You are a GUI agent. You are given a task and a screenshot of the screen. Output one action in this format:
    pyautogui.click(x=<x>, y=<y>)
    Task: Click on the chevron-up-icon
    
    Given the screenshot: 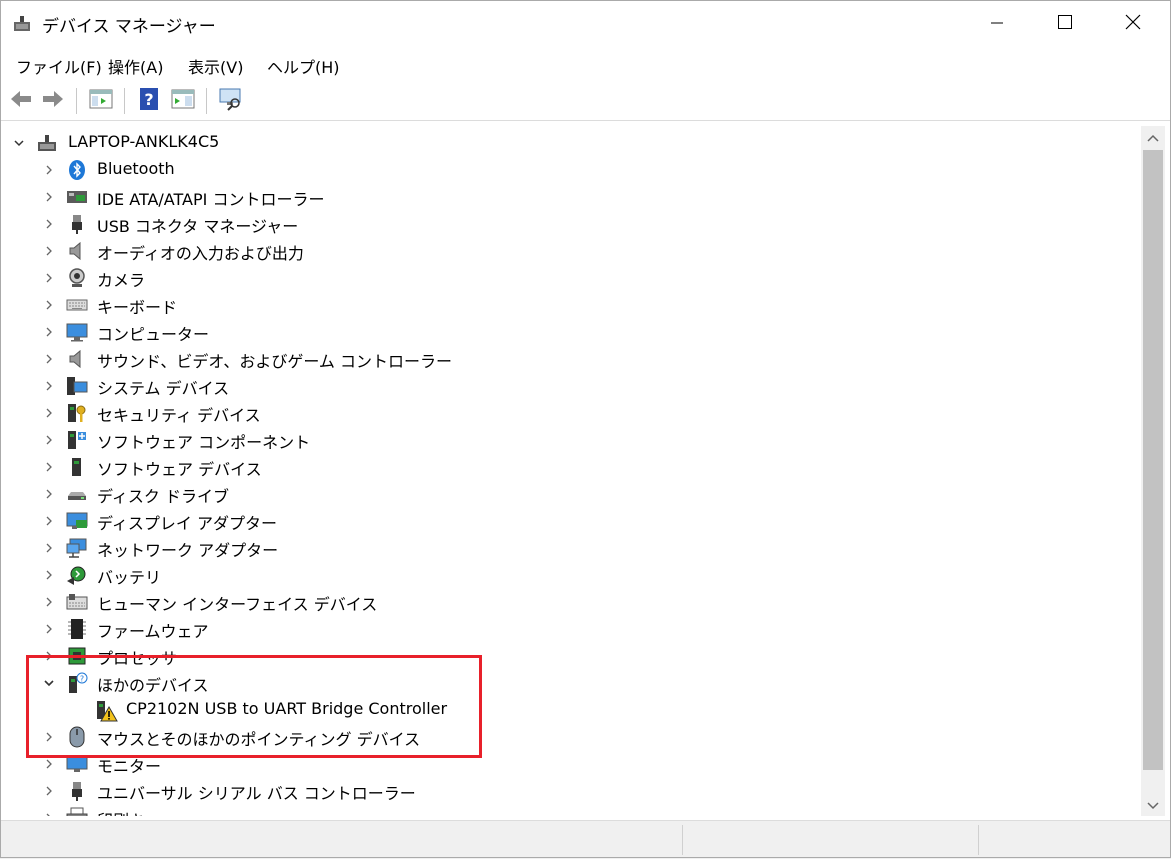 What is the action you would take?
    pyautogui.click(x=1153, y=137)
    